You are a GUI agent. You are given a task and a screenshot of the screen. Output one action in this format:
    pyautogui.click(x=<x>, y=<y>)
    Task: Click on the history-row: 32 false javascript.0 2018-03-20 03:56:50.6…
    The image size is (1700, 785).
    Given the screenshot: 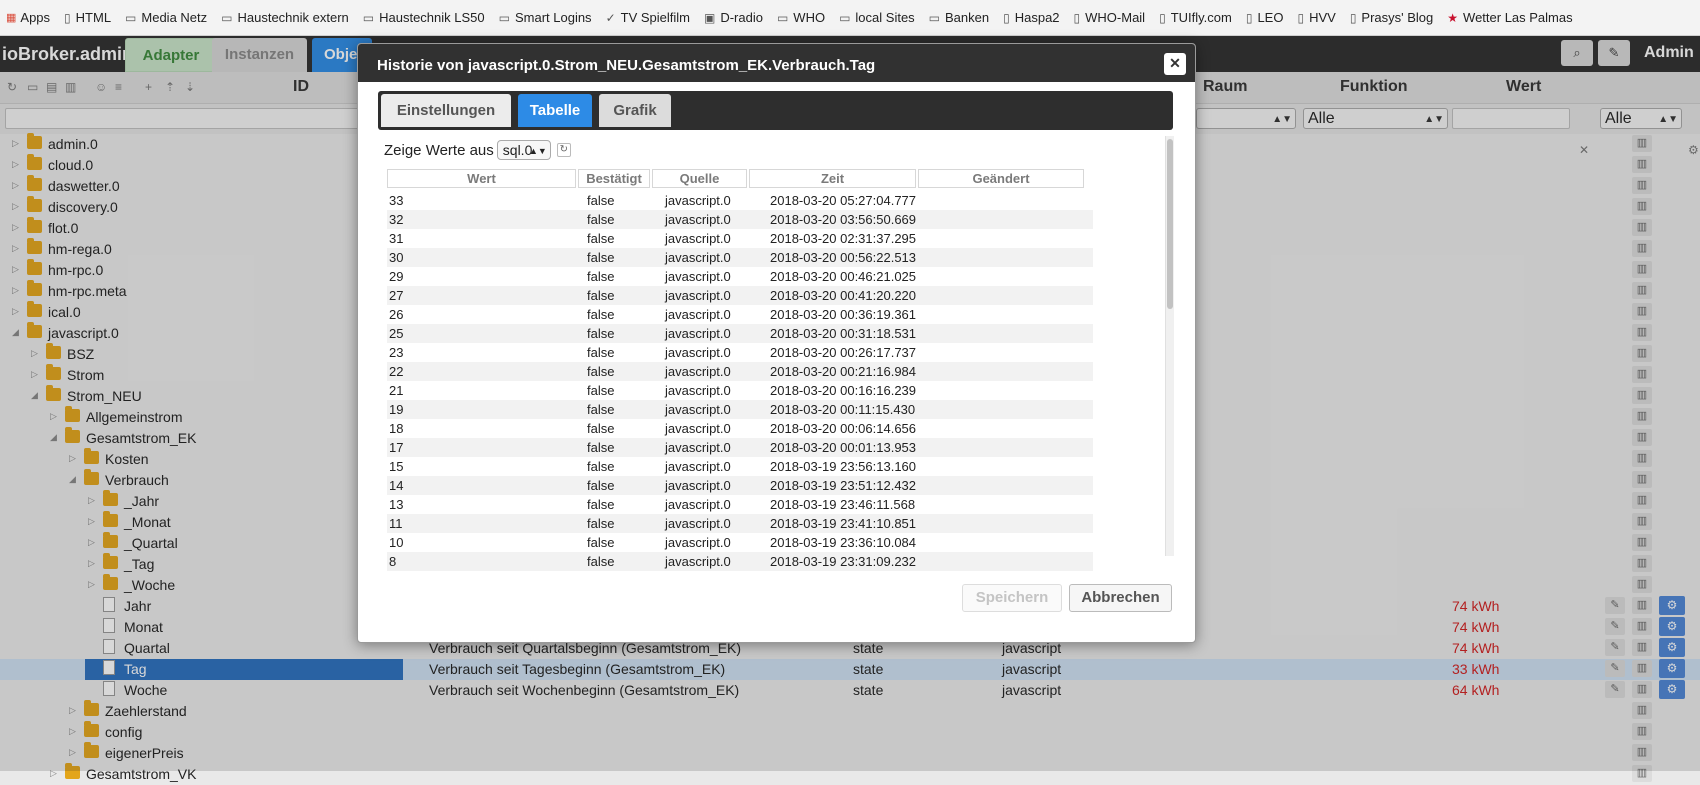 What is the action you would take?
    pyautogui.click(x=740, y=219)
    